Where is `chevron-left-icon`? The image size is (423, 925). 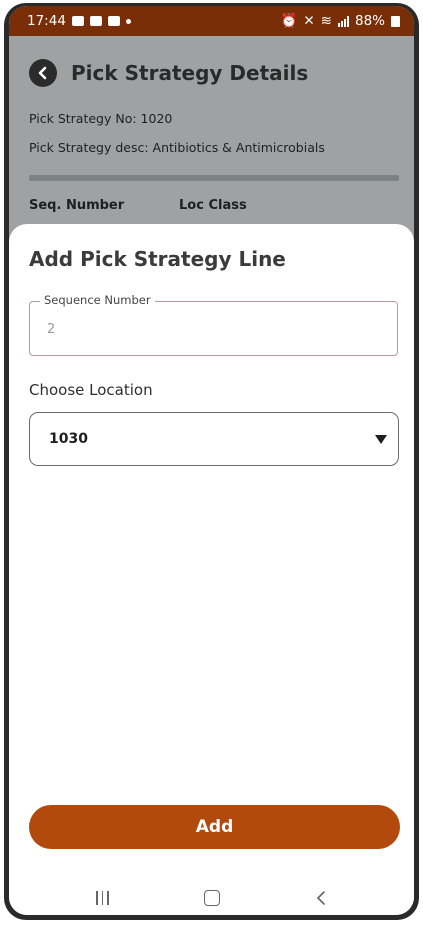 chevron-left-icon is located at coordinates (42, 73).